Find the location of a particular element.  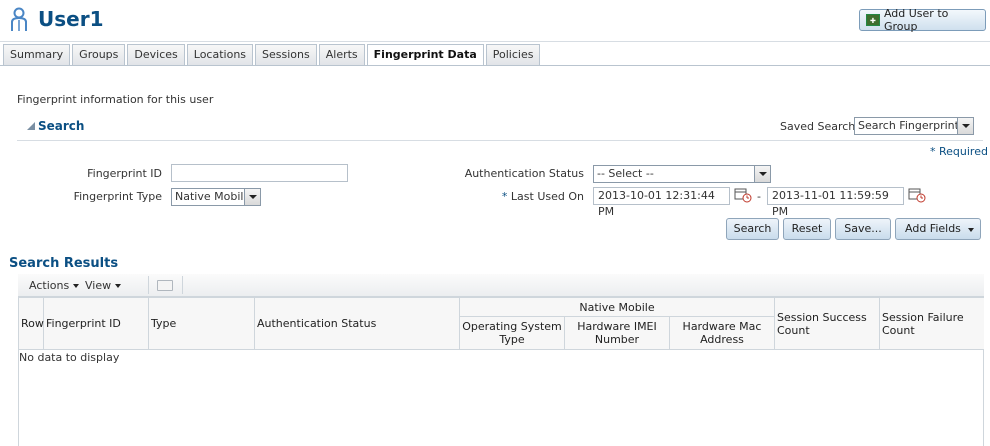

tab-summary: Summary is located at coordinates (37, 54).